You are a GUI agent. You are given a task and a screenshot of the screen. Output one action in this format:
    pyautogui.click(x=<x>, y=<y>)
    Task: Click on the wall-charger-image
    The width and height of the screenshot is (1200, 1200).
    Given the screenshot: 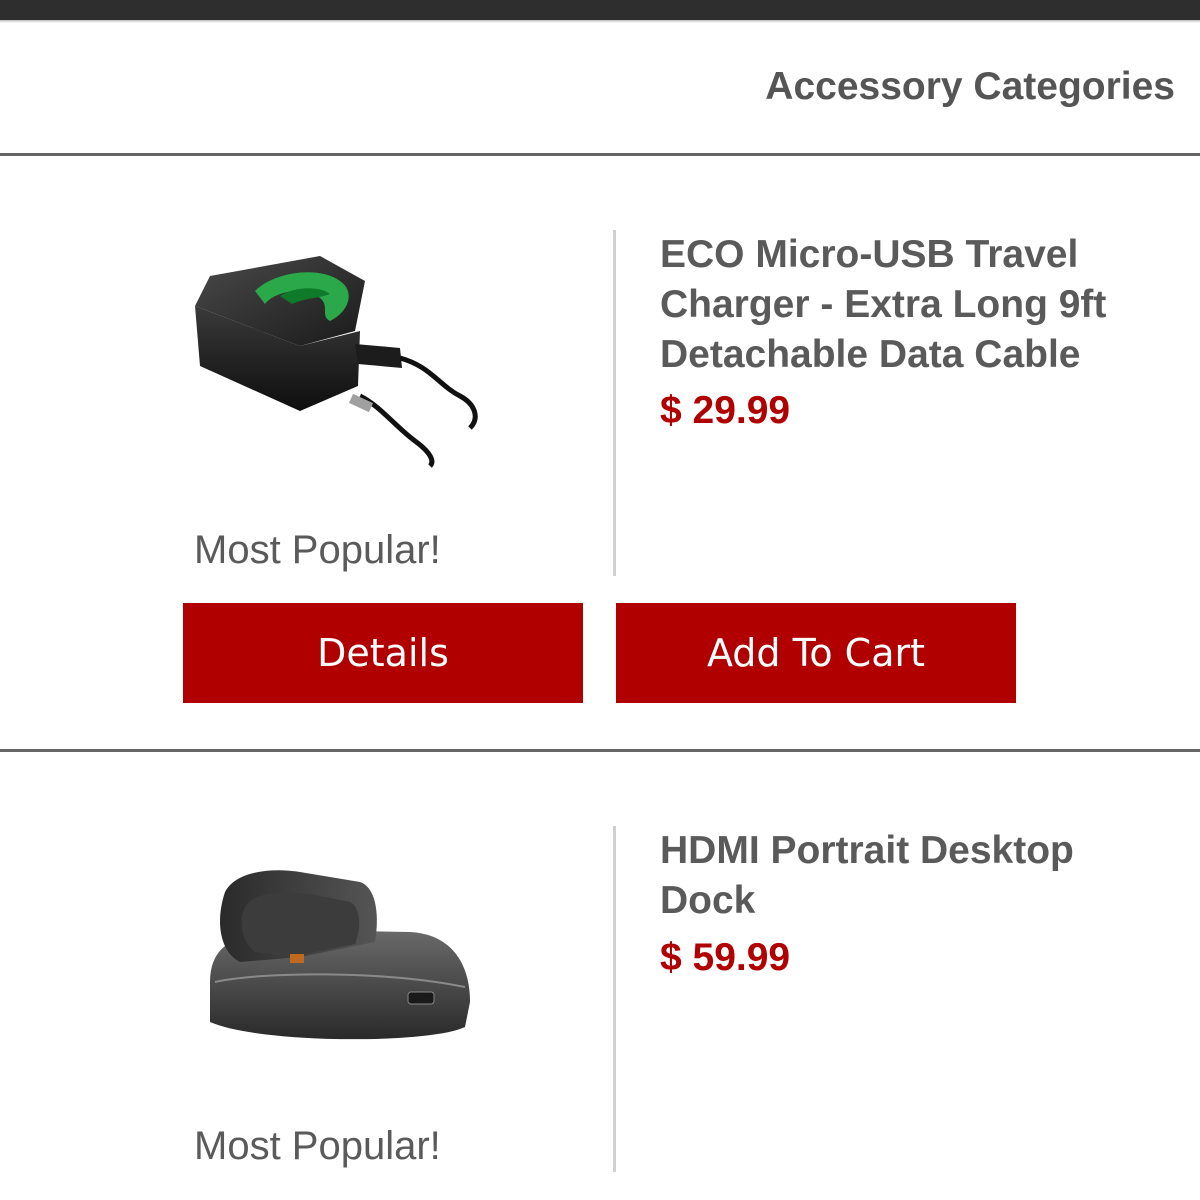 What is the action you would take?
    pyautogui.click(x=336, y=362)
    